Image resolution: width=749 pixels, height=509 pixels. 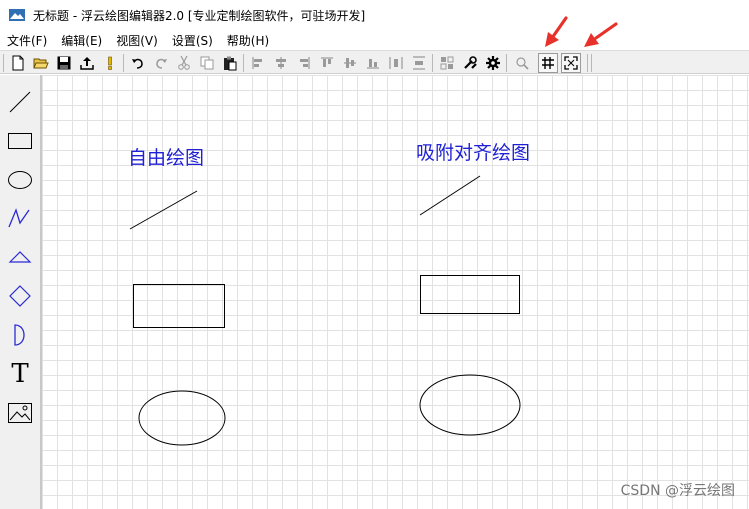 I want to click on copy-icon, so click(x=207, y=63).